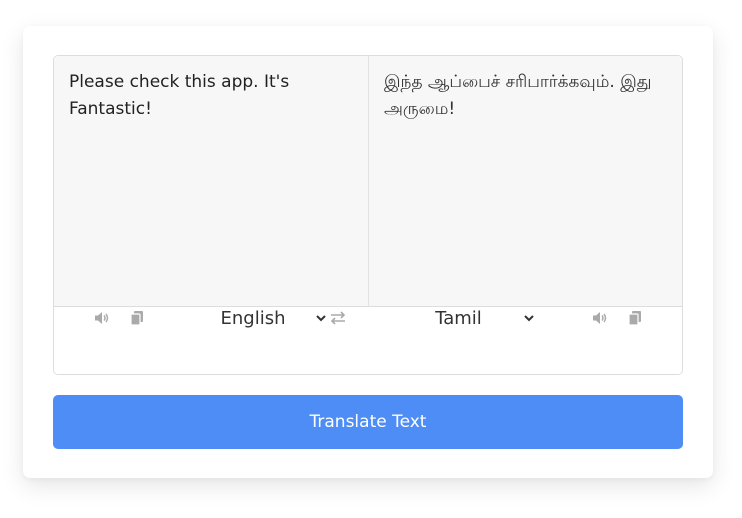 The image size is (742, 518). I want to click on source-copy-icon, so click(137, 318).